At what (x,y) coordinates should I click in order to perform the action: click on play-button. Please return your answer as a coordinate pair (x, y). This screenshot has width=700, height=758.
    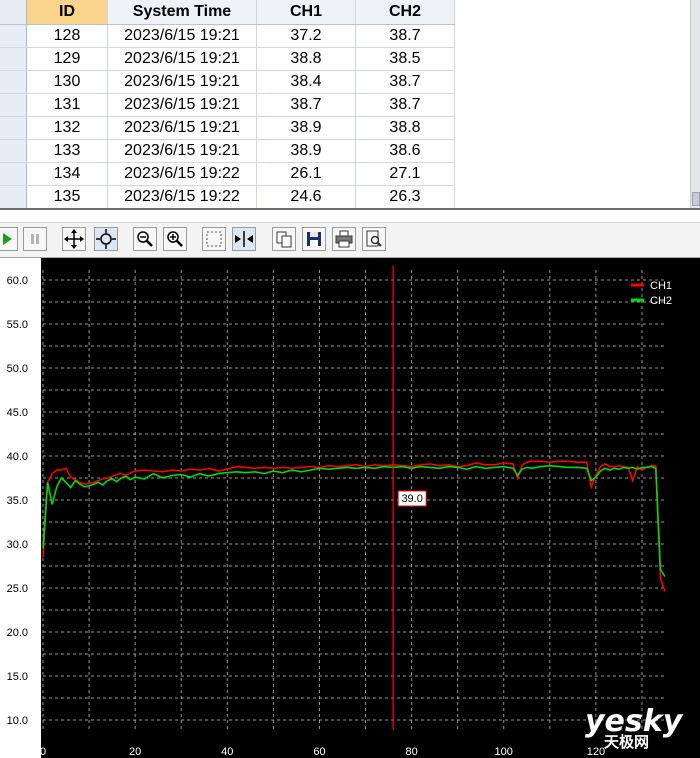
    Looking at the image, I should click on (9, 239).